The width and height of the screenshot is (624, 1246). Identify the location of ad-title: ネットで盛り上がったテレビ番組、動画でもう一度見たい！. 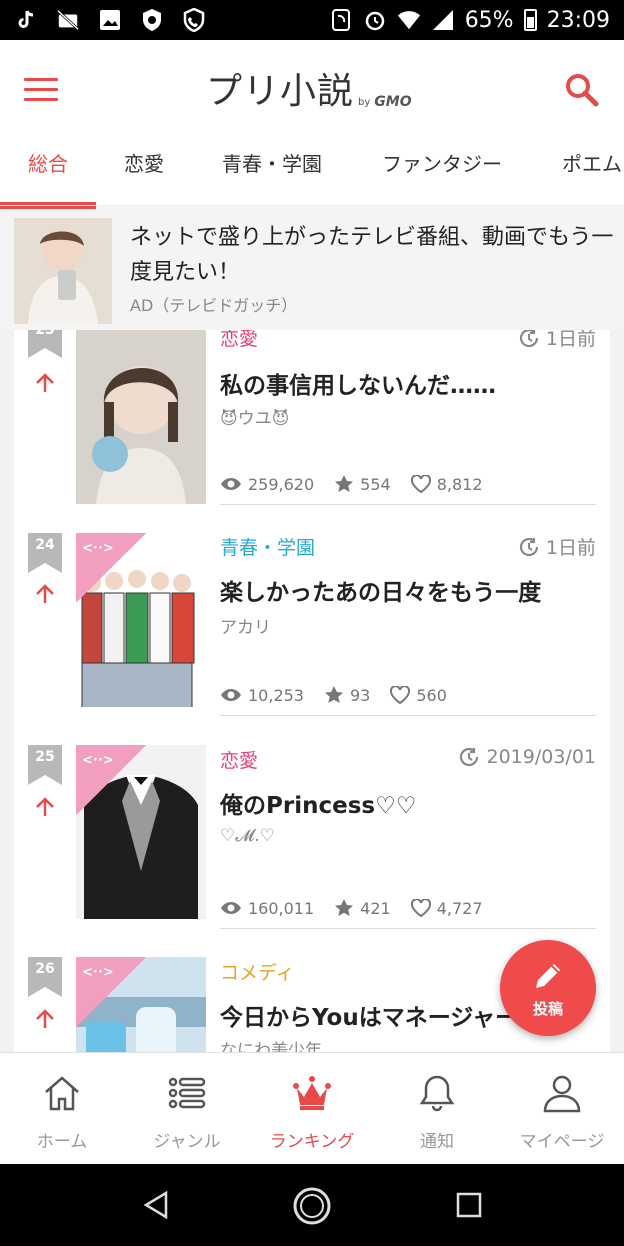
(375, 255).